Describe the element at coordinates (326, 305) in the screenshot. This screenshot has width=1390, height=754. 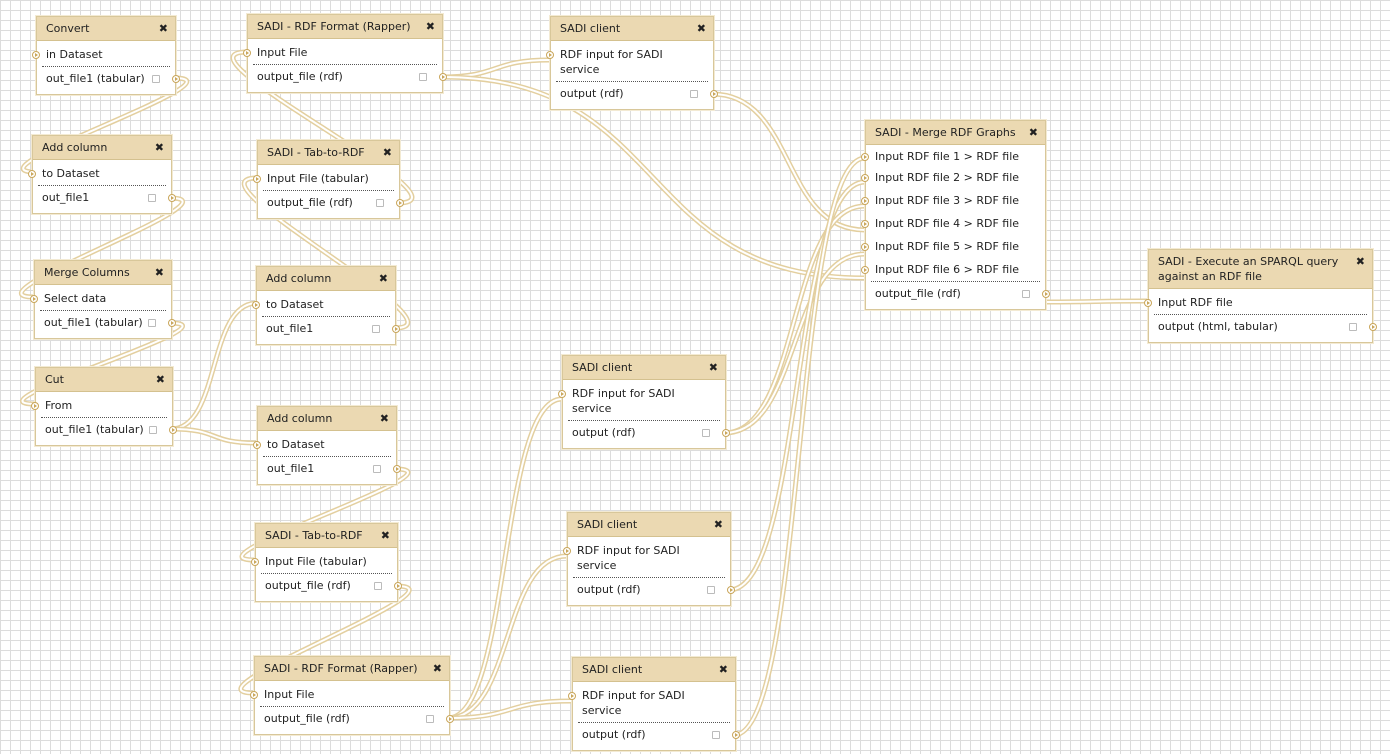
I see `node-add-column-2: Add column ✖ to Dataset out_file1` at that location.